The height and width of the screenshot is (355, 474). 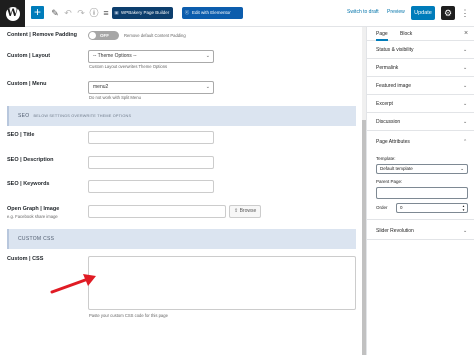 What do you see at coordinates (142, 13) in the screenshot?
I see `wpbakery-page-builder-button: ▣ WPBakery Page Builder` at bounding box center [142, 13].